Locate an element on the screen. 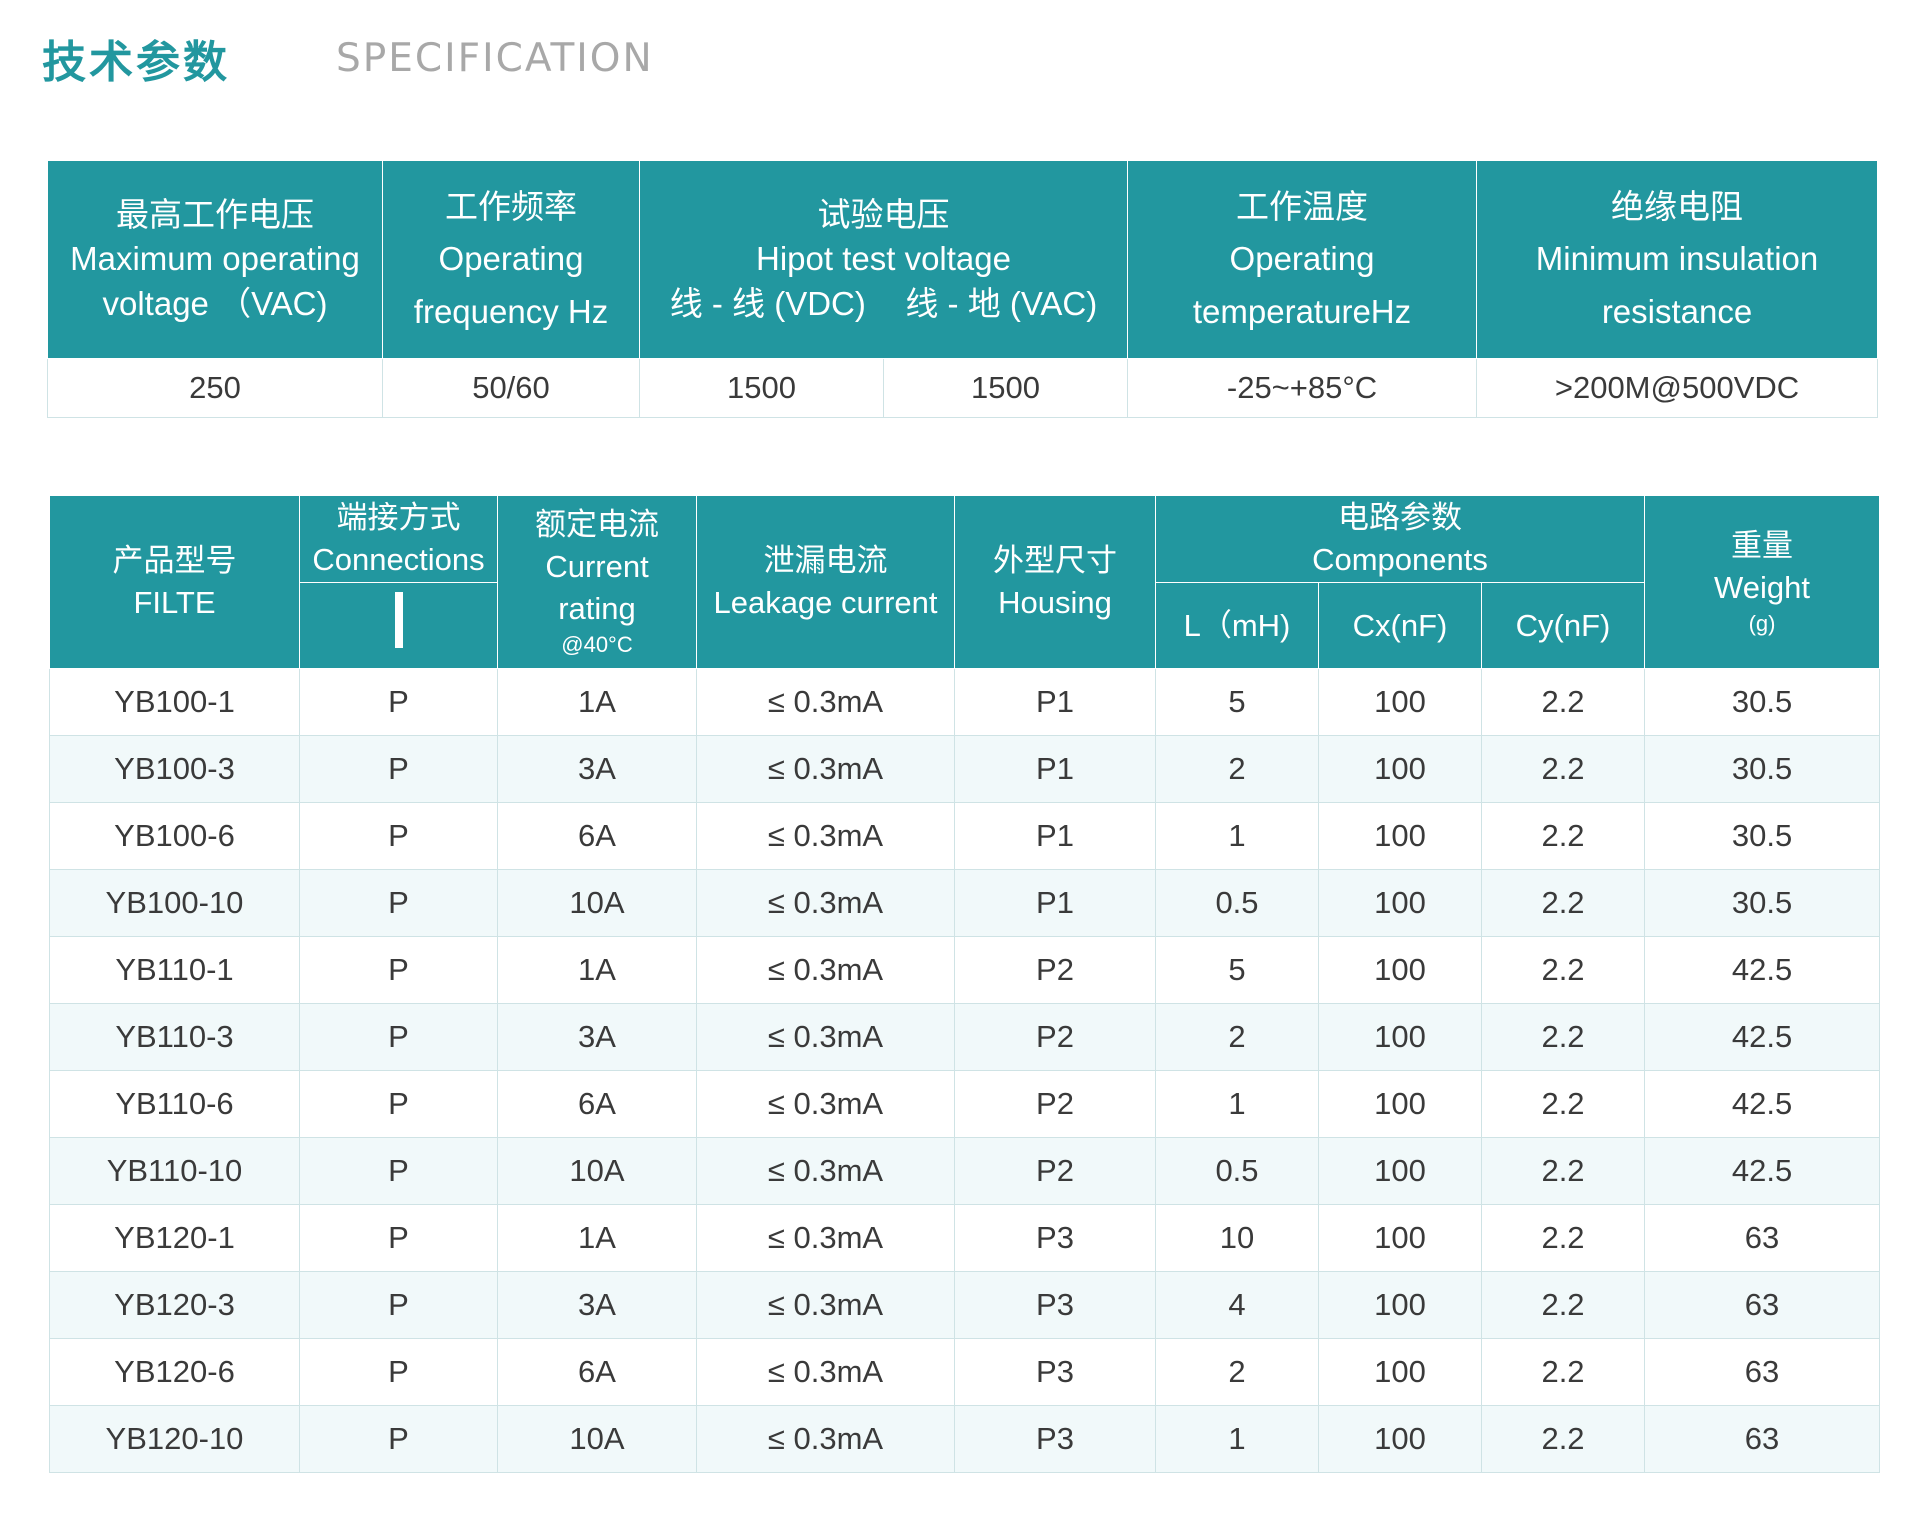  spec-value-frequency: 50/60 is located at coordinates (511, 388).